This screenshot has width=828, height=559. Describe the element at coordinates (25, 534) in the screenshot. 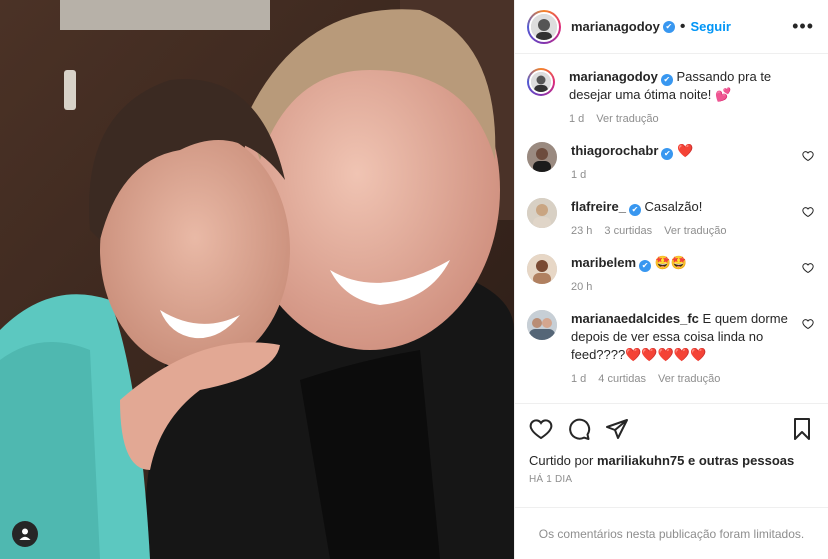

I see `tagged-users-icon` at that location.